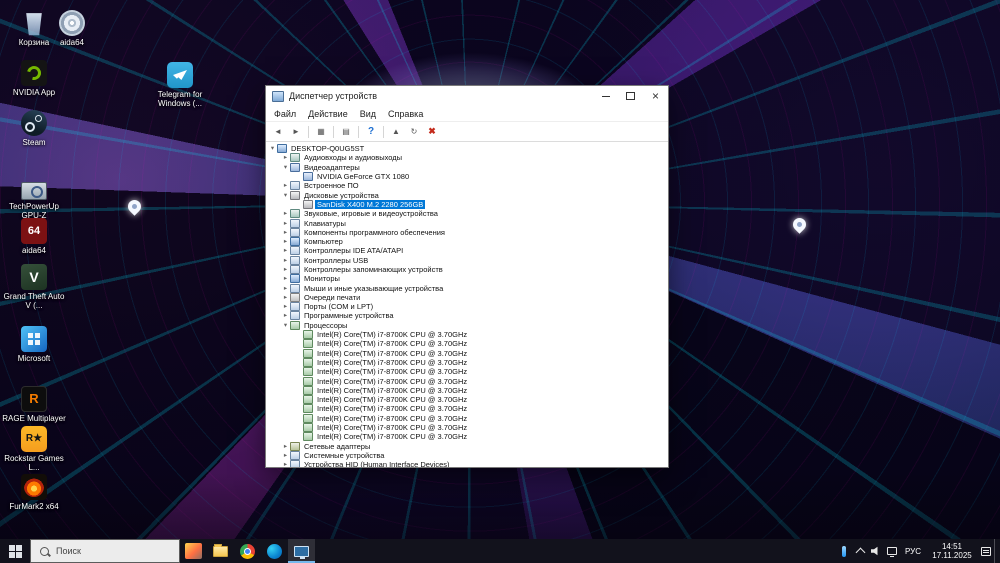 The image size is (1000, 563). What do you see at coordinates (986, 551) in the screenshot?
I see `action-center-button` at bounding box center [986, 551].